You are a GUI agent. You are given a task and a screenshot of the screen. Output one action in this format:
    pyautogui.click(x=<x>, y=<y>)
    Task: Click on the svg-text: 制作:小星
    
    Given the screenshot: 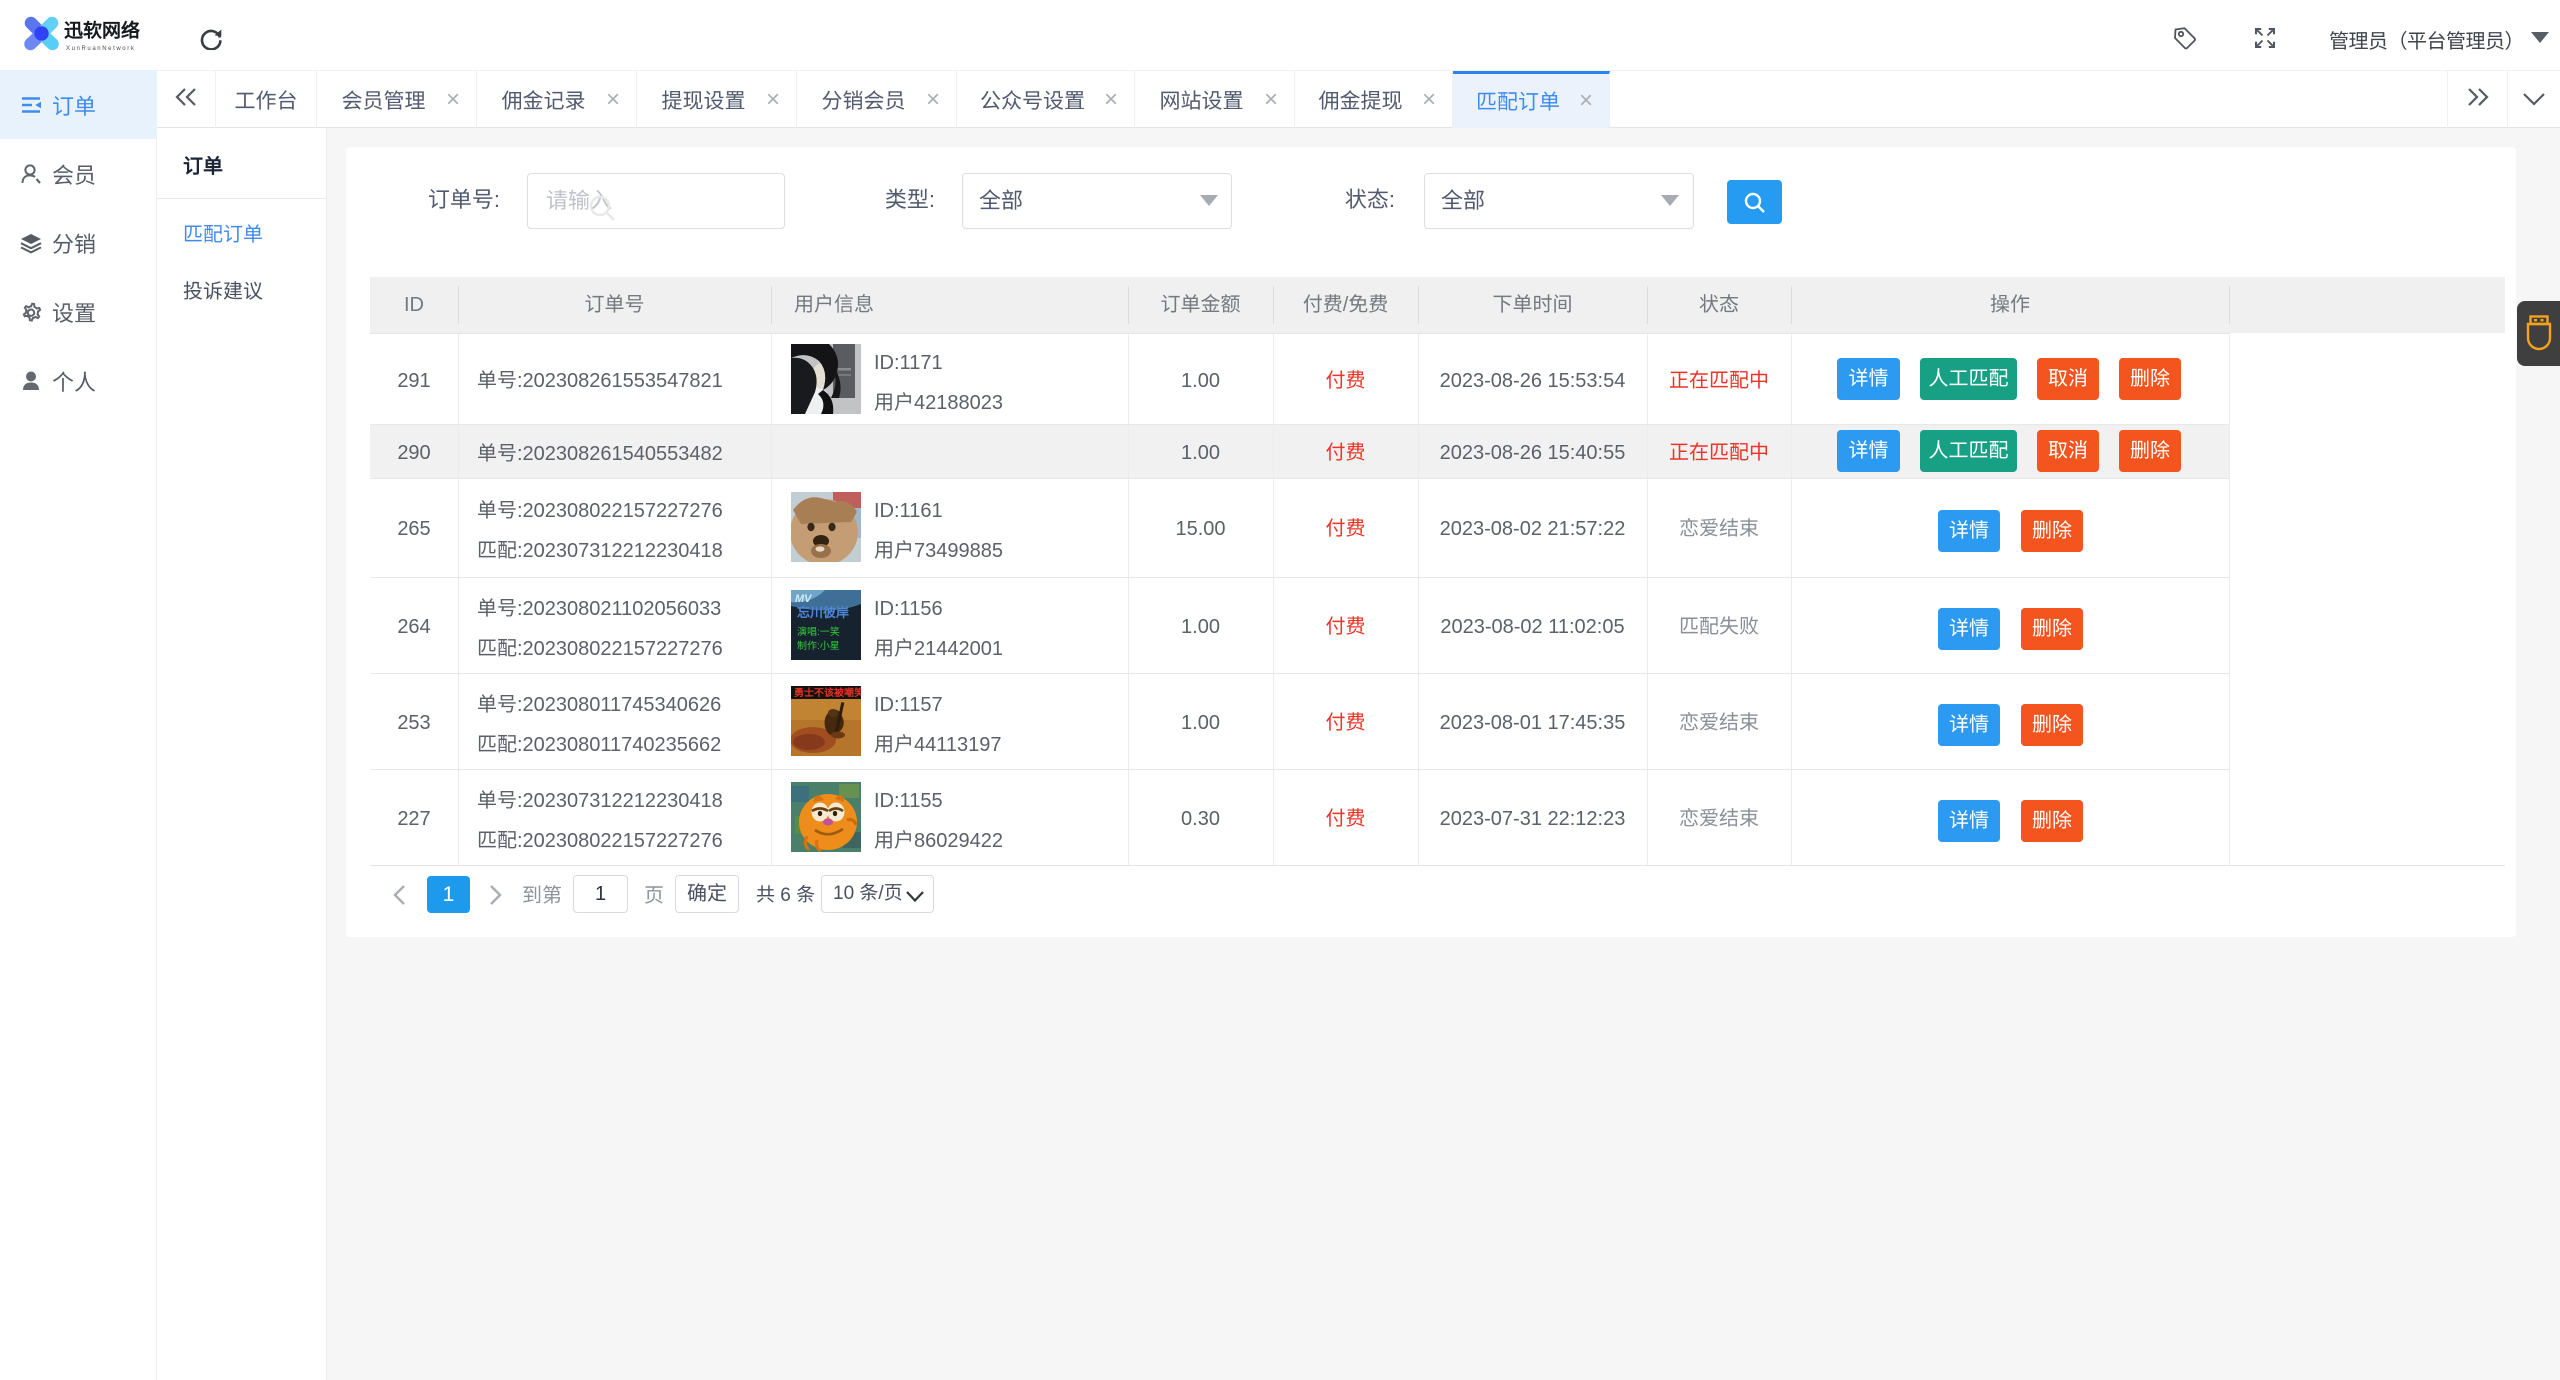 What is the action you would take?
    pyautogui.click(x=818, y=646)
    